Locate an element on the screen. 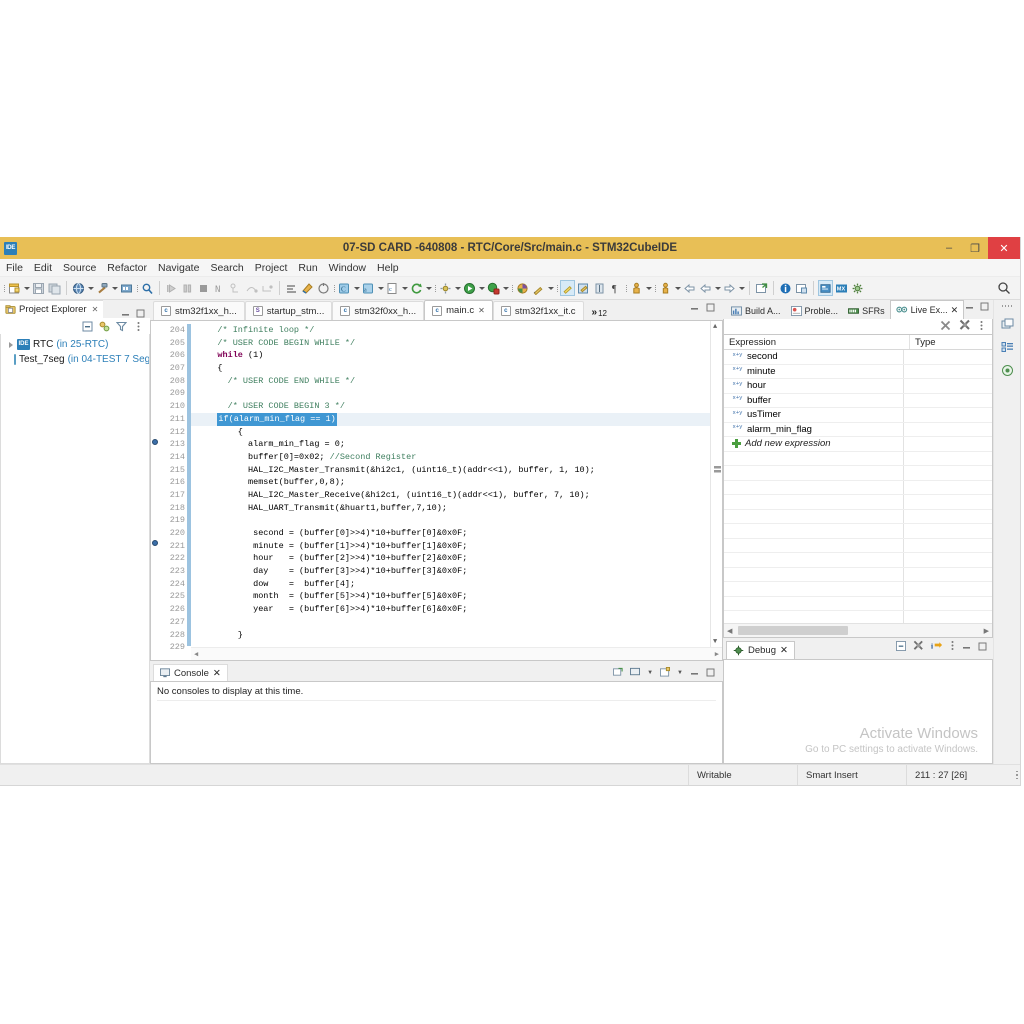 The height and width of the screenshot is (1024, 1024). build-icon is located at coordinates (78, 288).